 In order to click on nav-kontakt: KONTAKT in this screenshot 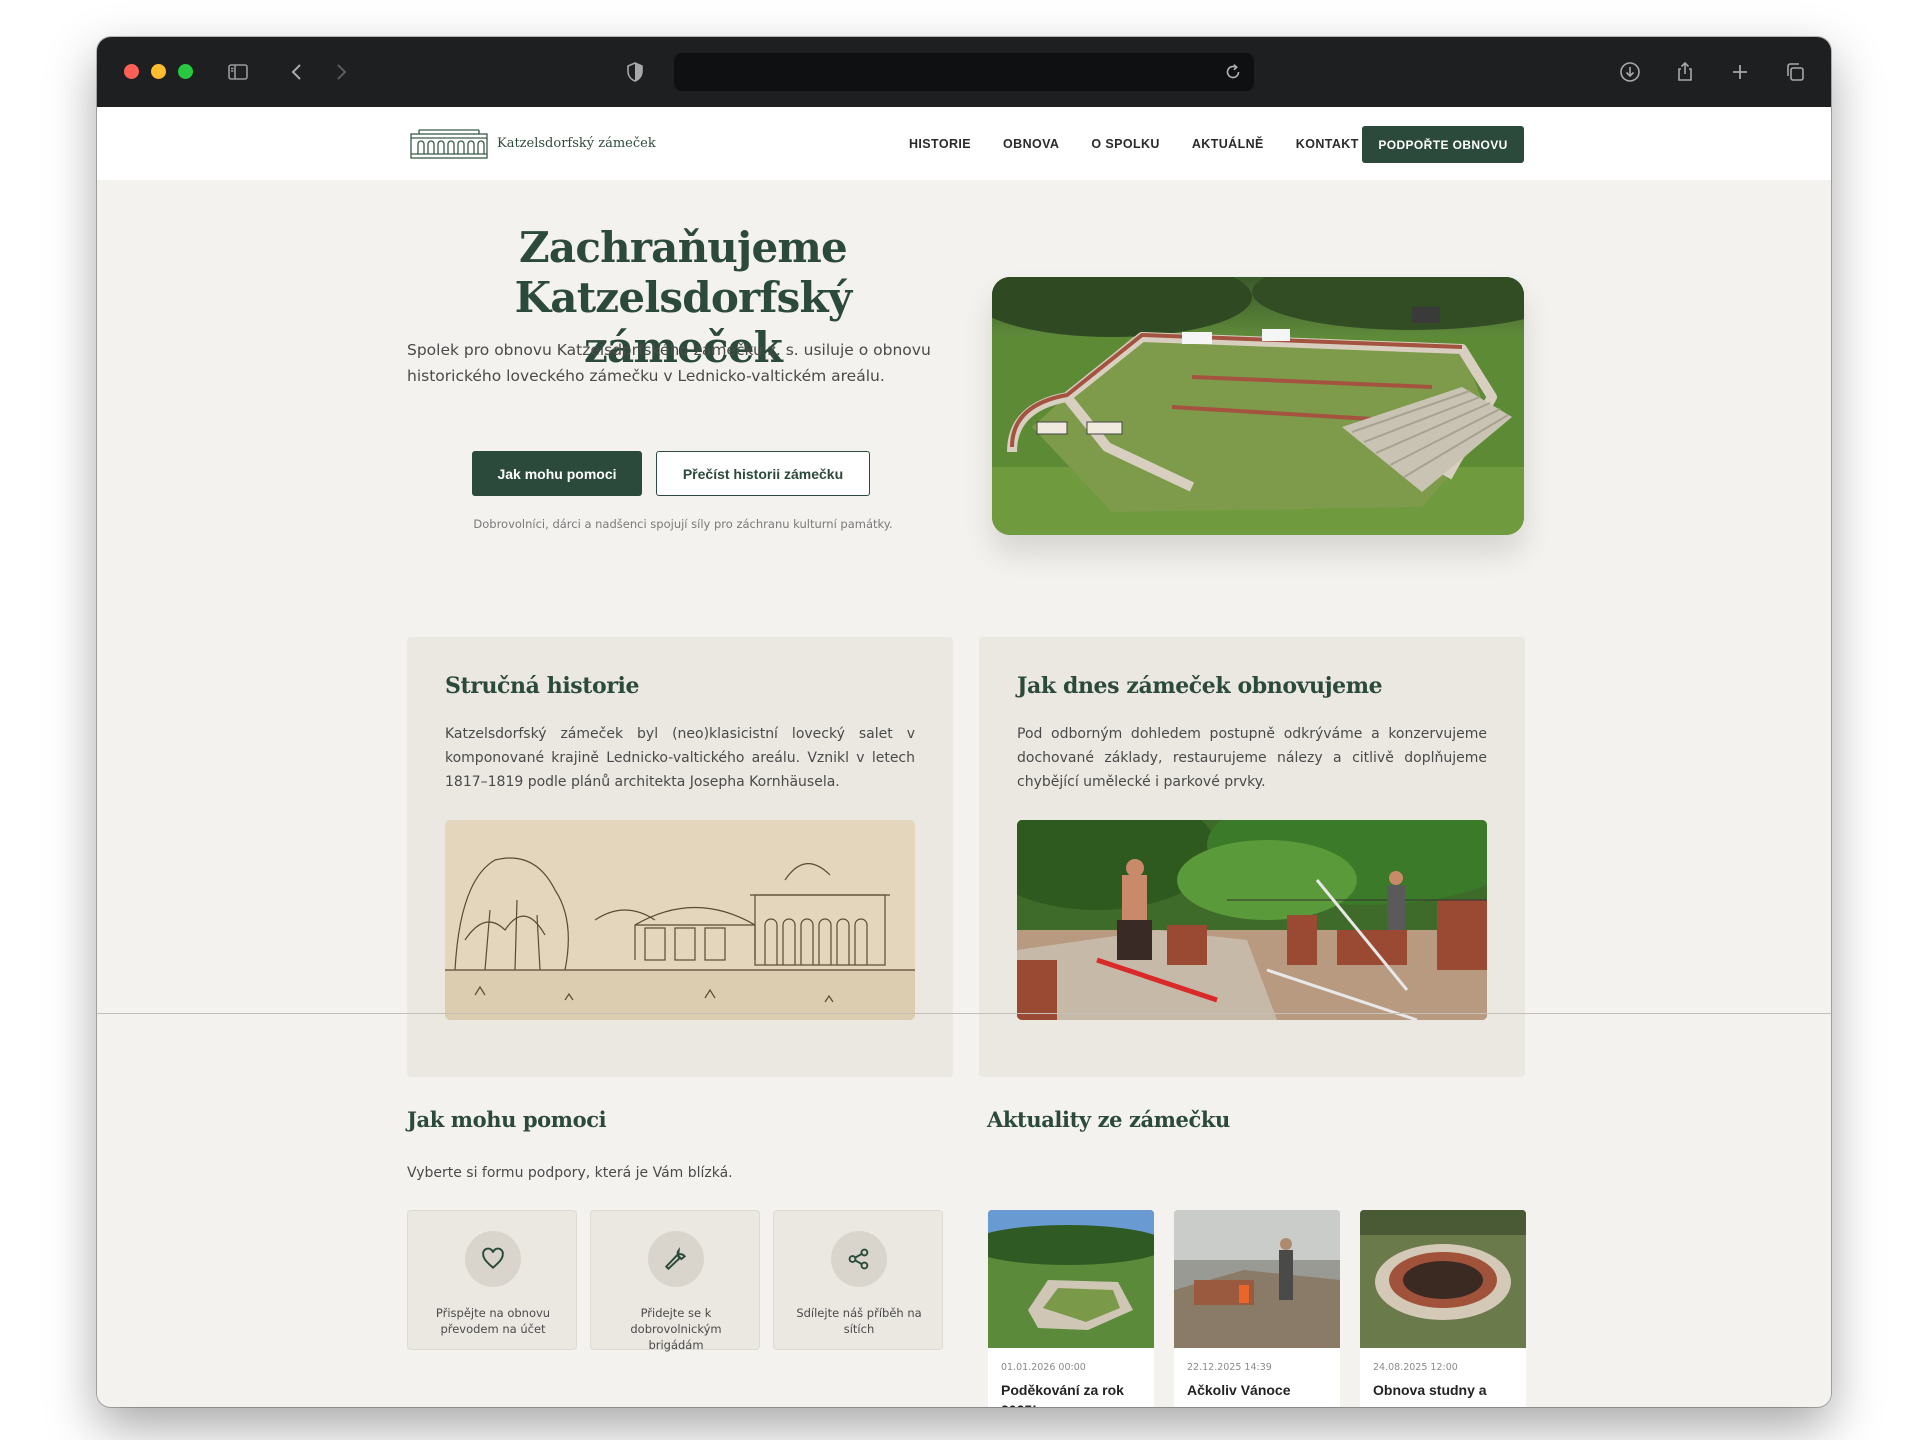, I will do `click(1327, 144)`.